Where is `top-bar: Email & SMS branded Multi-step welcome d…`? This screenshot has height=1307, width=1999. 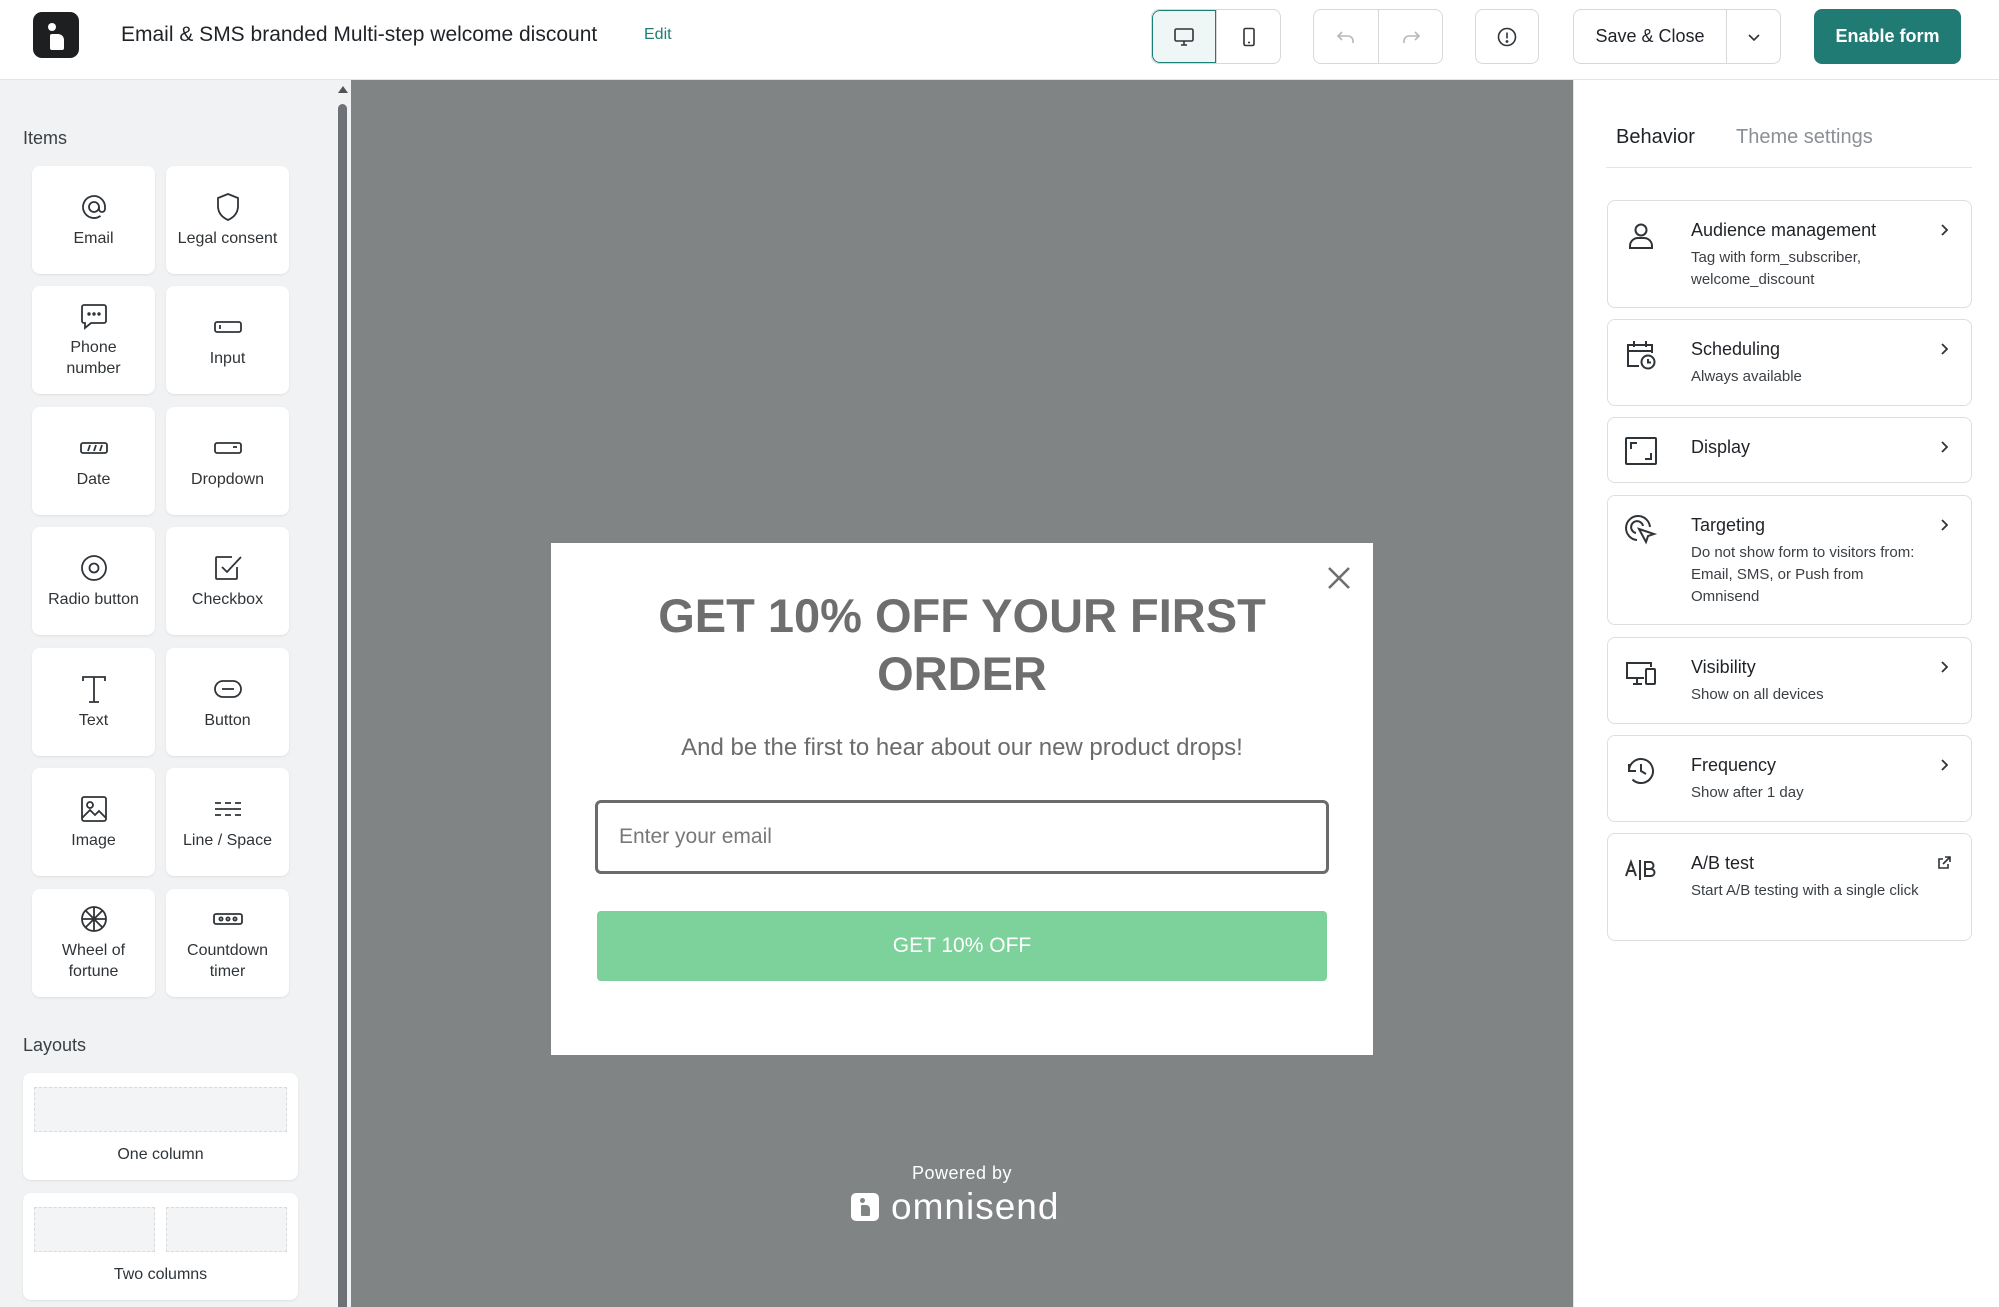
top-bar: Email & SMS branded Multi-step welcome d… is located at coordinates (999, 40).